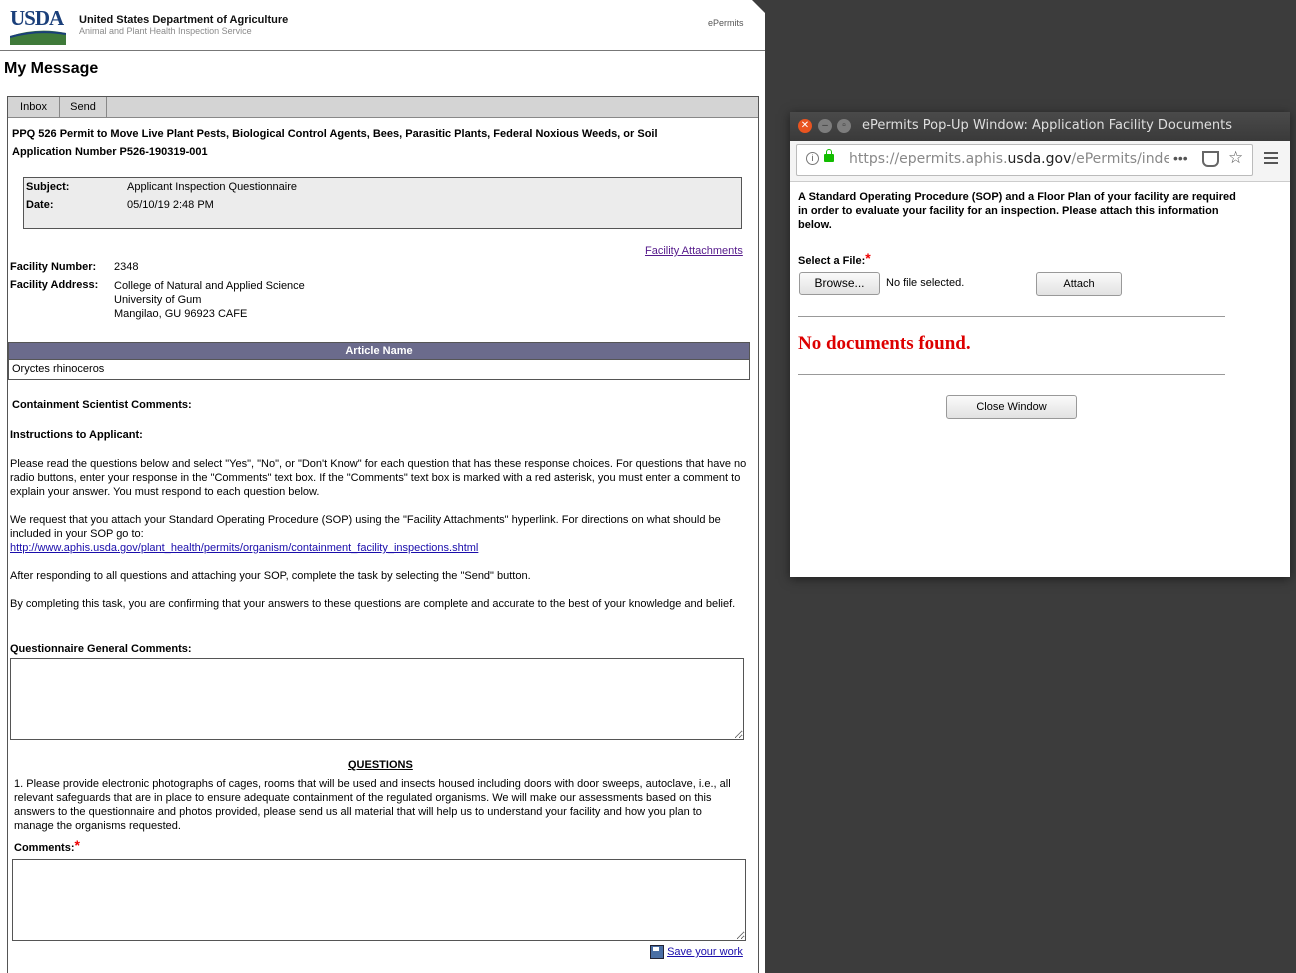 Image resolution: width=1296 pixels, height=973 pixels. I want to click on date-value: 05/10/19 2:48 PM, so click(170, 205).